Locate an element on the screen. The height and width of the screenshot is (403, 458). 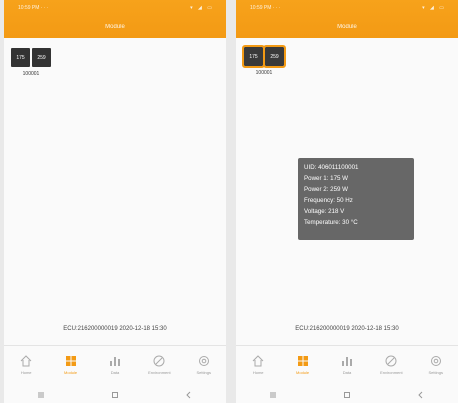
voltage-value: Voltage: 218 V is located at coordinates (324, 211).